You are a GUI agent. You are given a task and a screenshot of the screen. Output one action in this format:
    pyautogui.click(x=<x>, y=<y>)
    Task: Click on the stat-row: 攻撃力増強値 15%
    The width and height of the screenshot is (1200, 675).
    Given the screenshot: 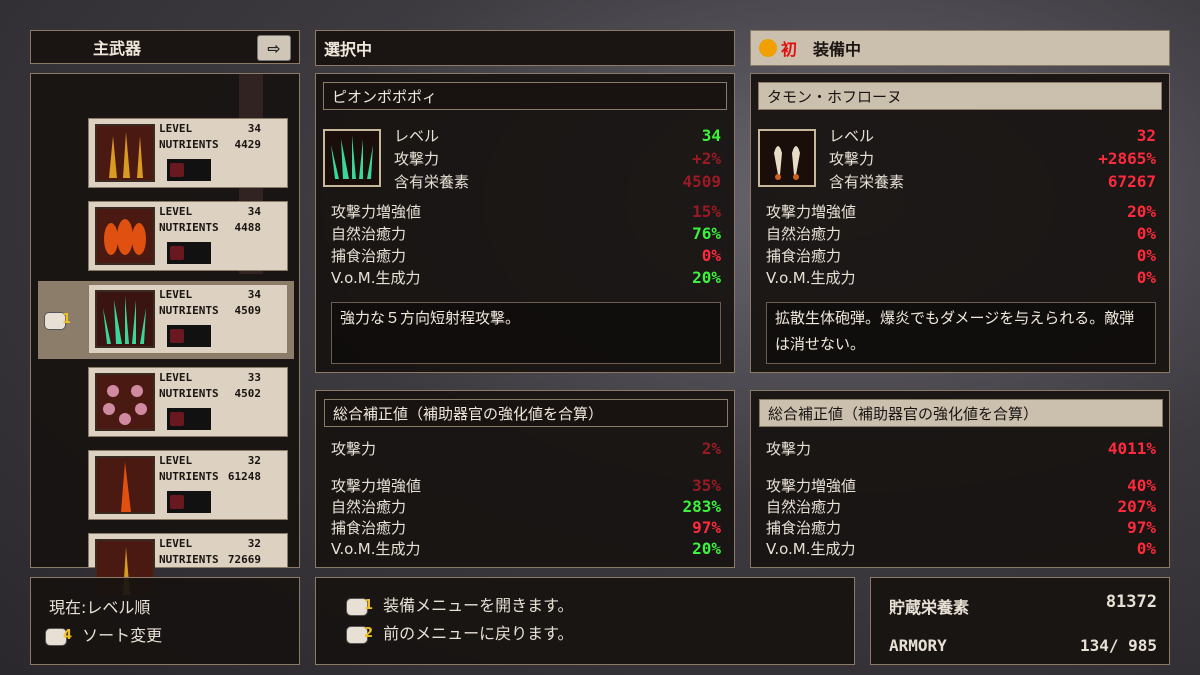 What is the action you would take?
    pyautogui.click(x=526, y=211)
    